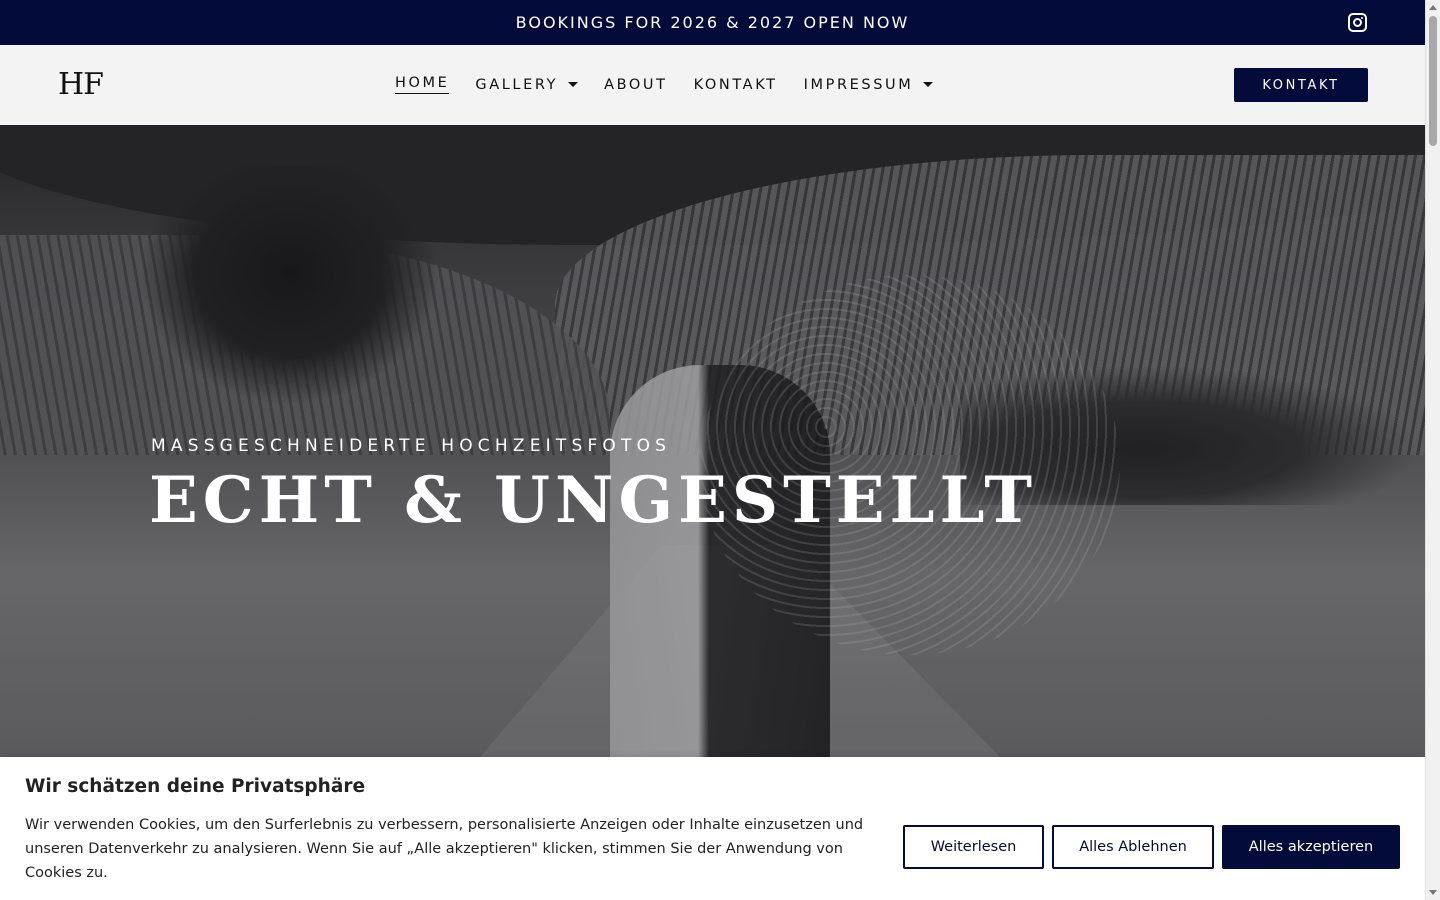 The height and width of the screenshot is (900, 1440). What do you see at coordinates (517, 84) in the screenshot?
I see `nav-item-label: GALLERY` at bounding box center [517, 84].